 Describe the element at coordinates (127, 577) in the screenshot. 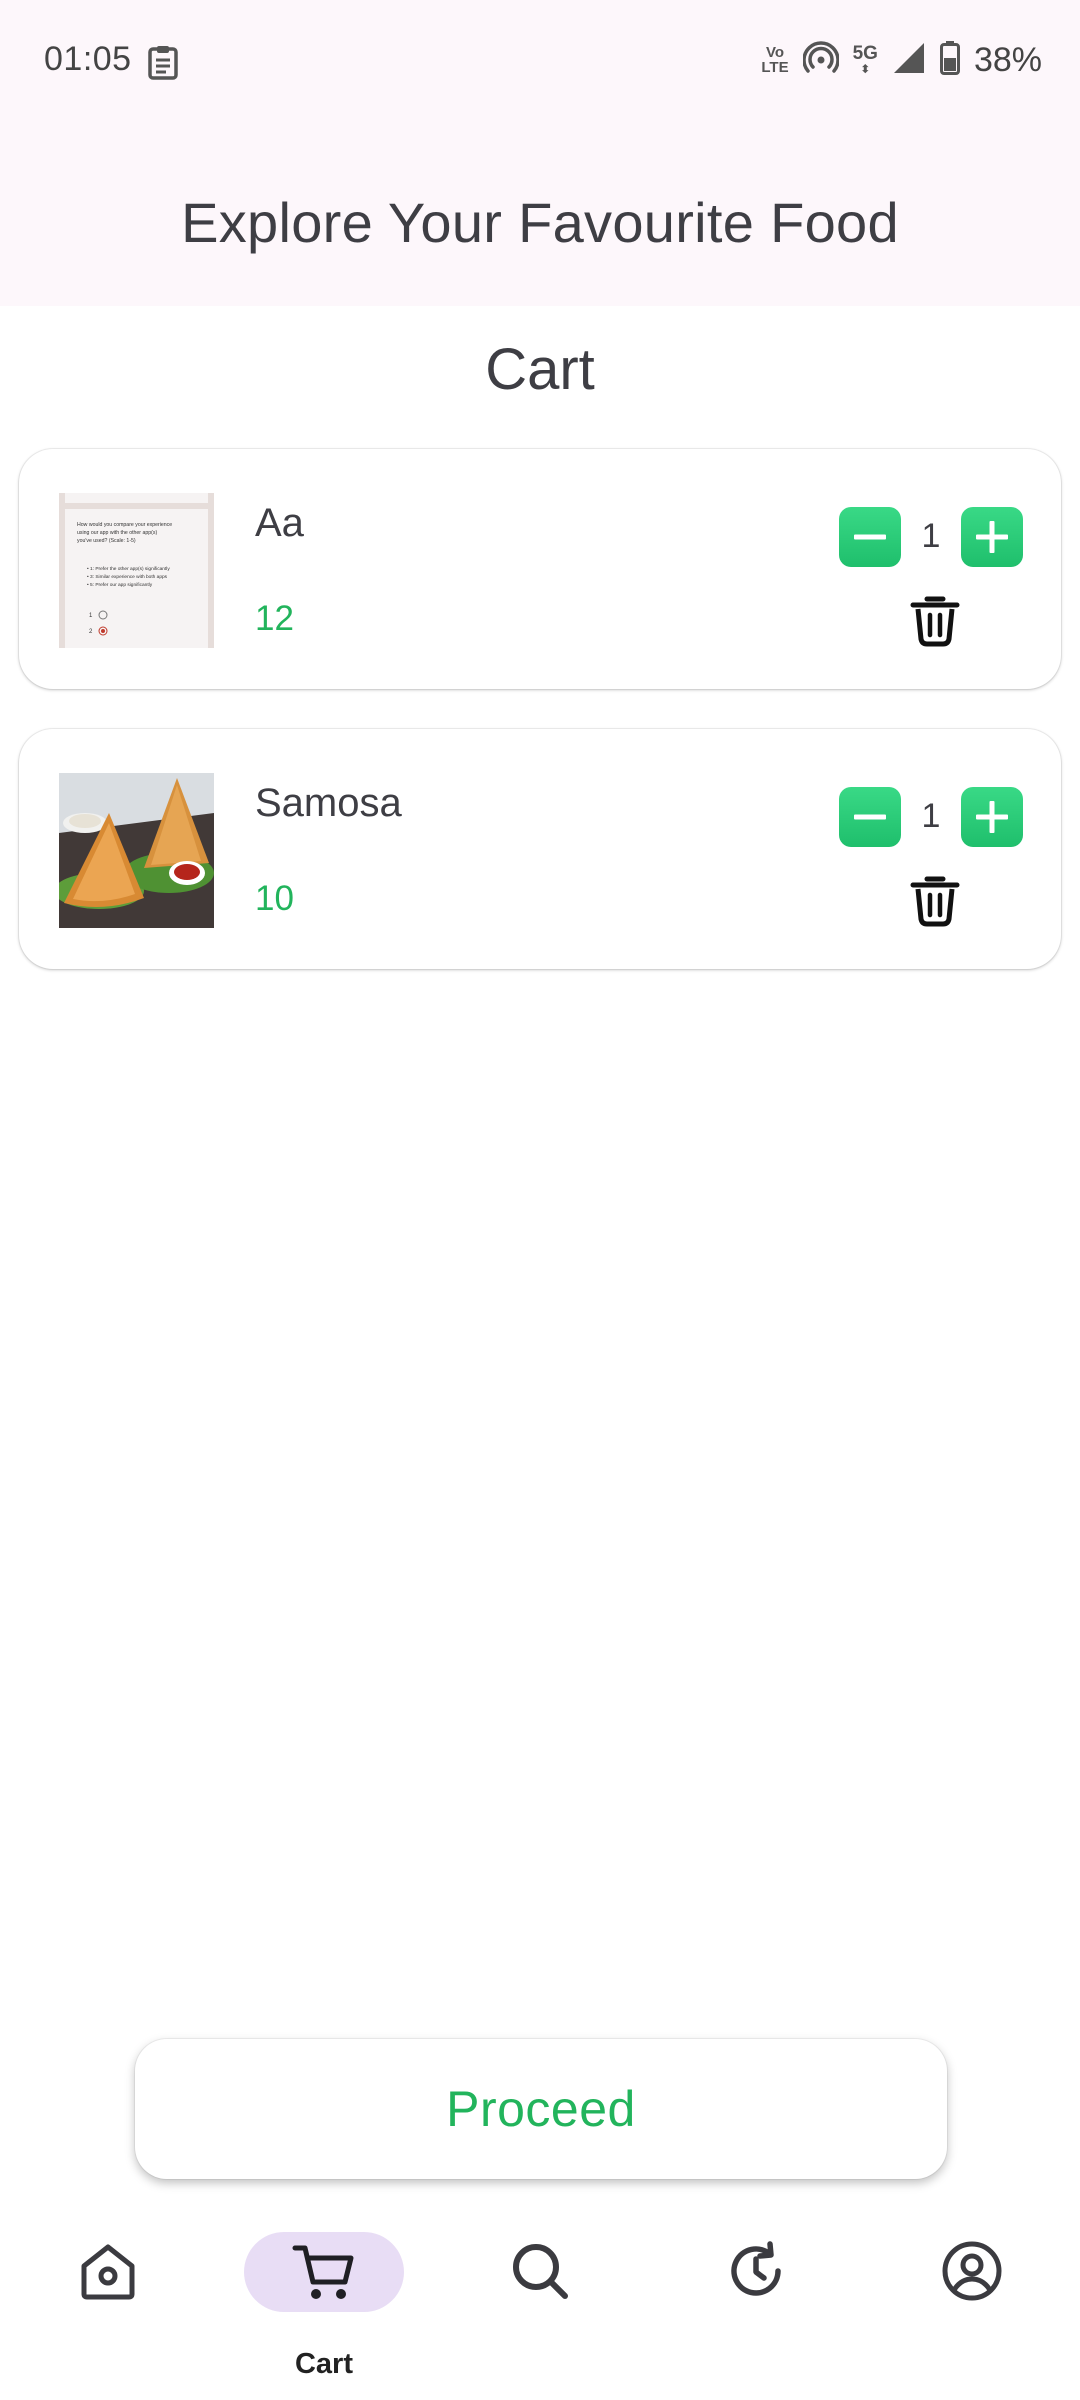

I see `thumb-text-line: • 3: Similar experience with both apps` at that location.